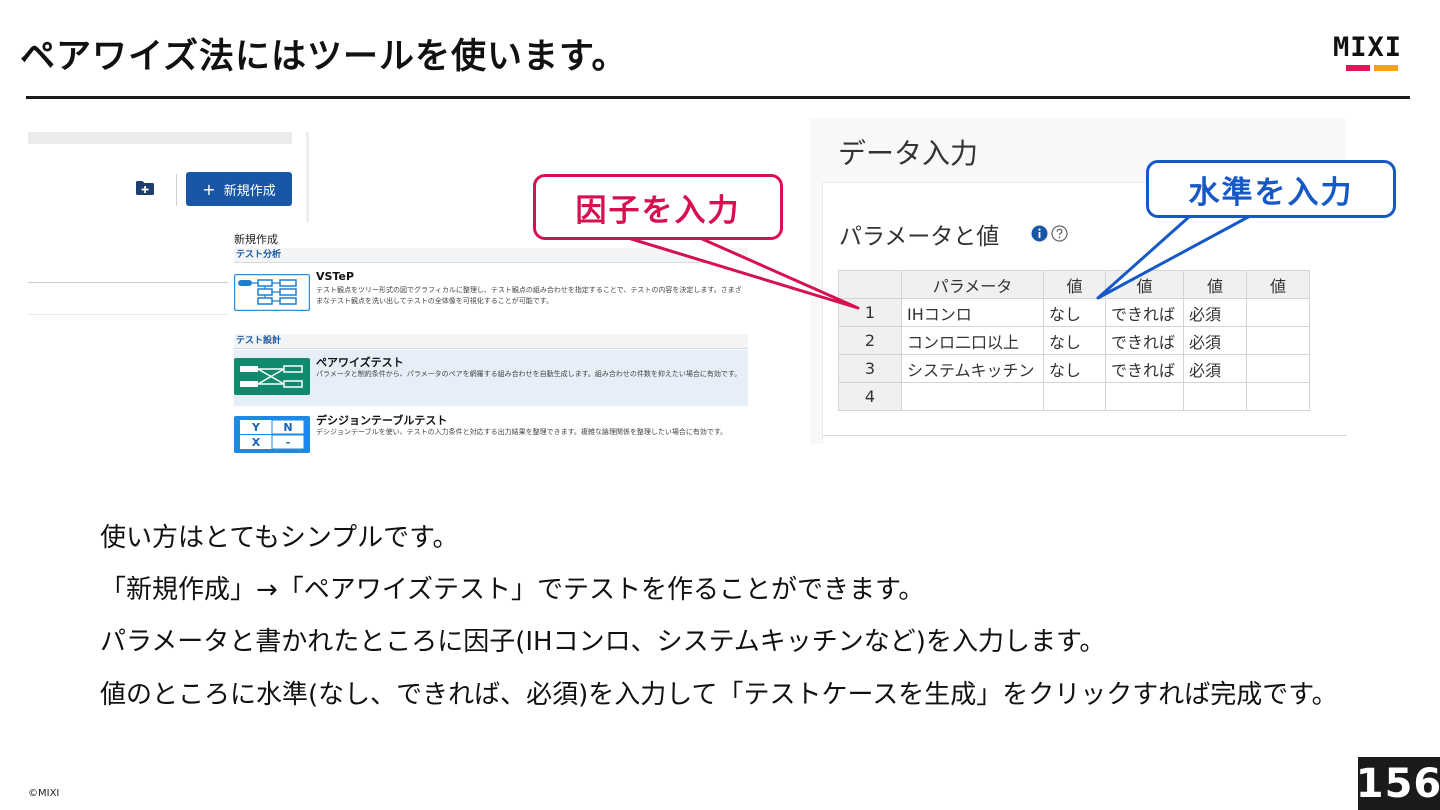 The height and width of the screenshot is (810, 1440). Describe the element at coordinates (718, 97) in the screenshot. I see `title-rule` at that location.